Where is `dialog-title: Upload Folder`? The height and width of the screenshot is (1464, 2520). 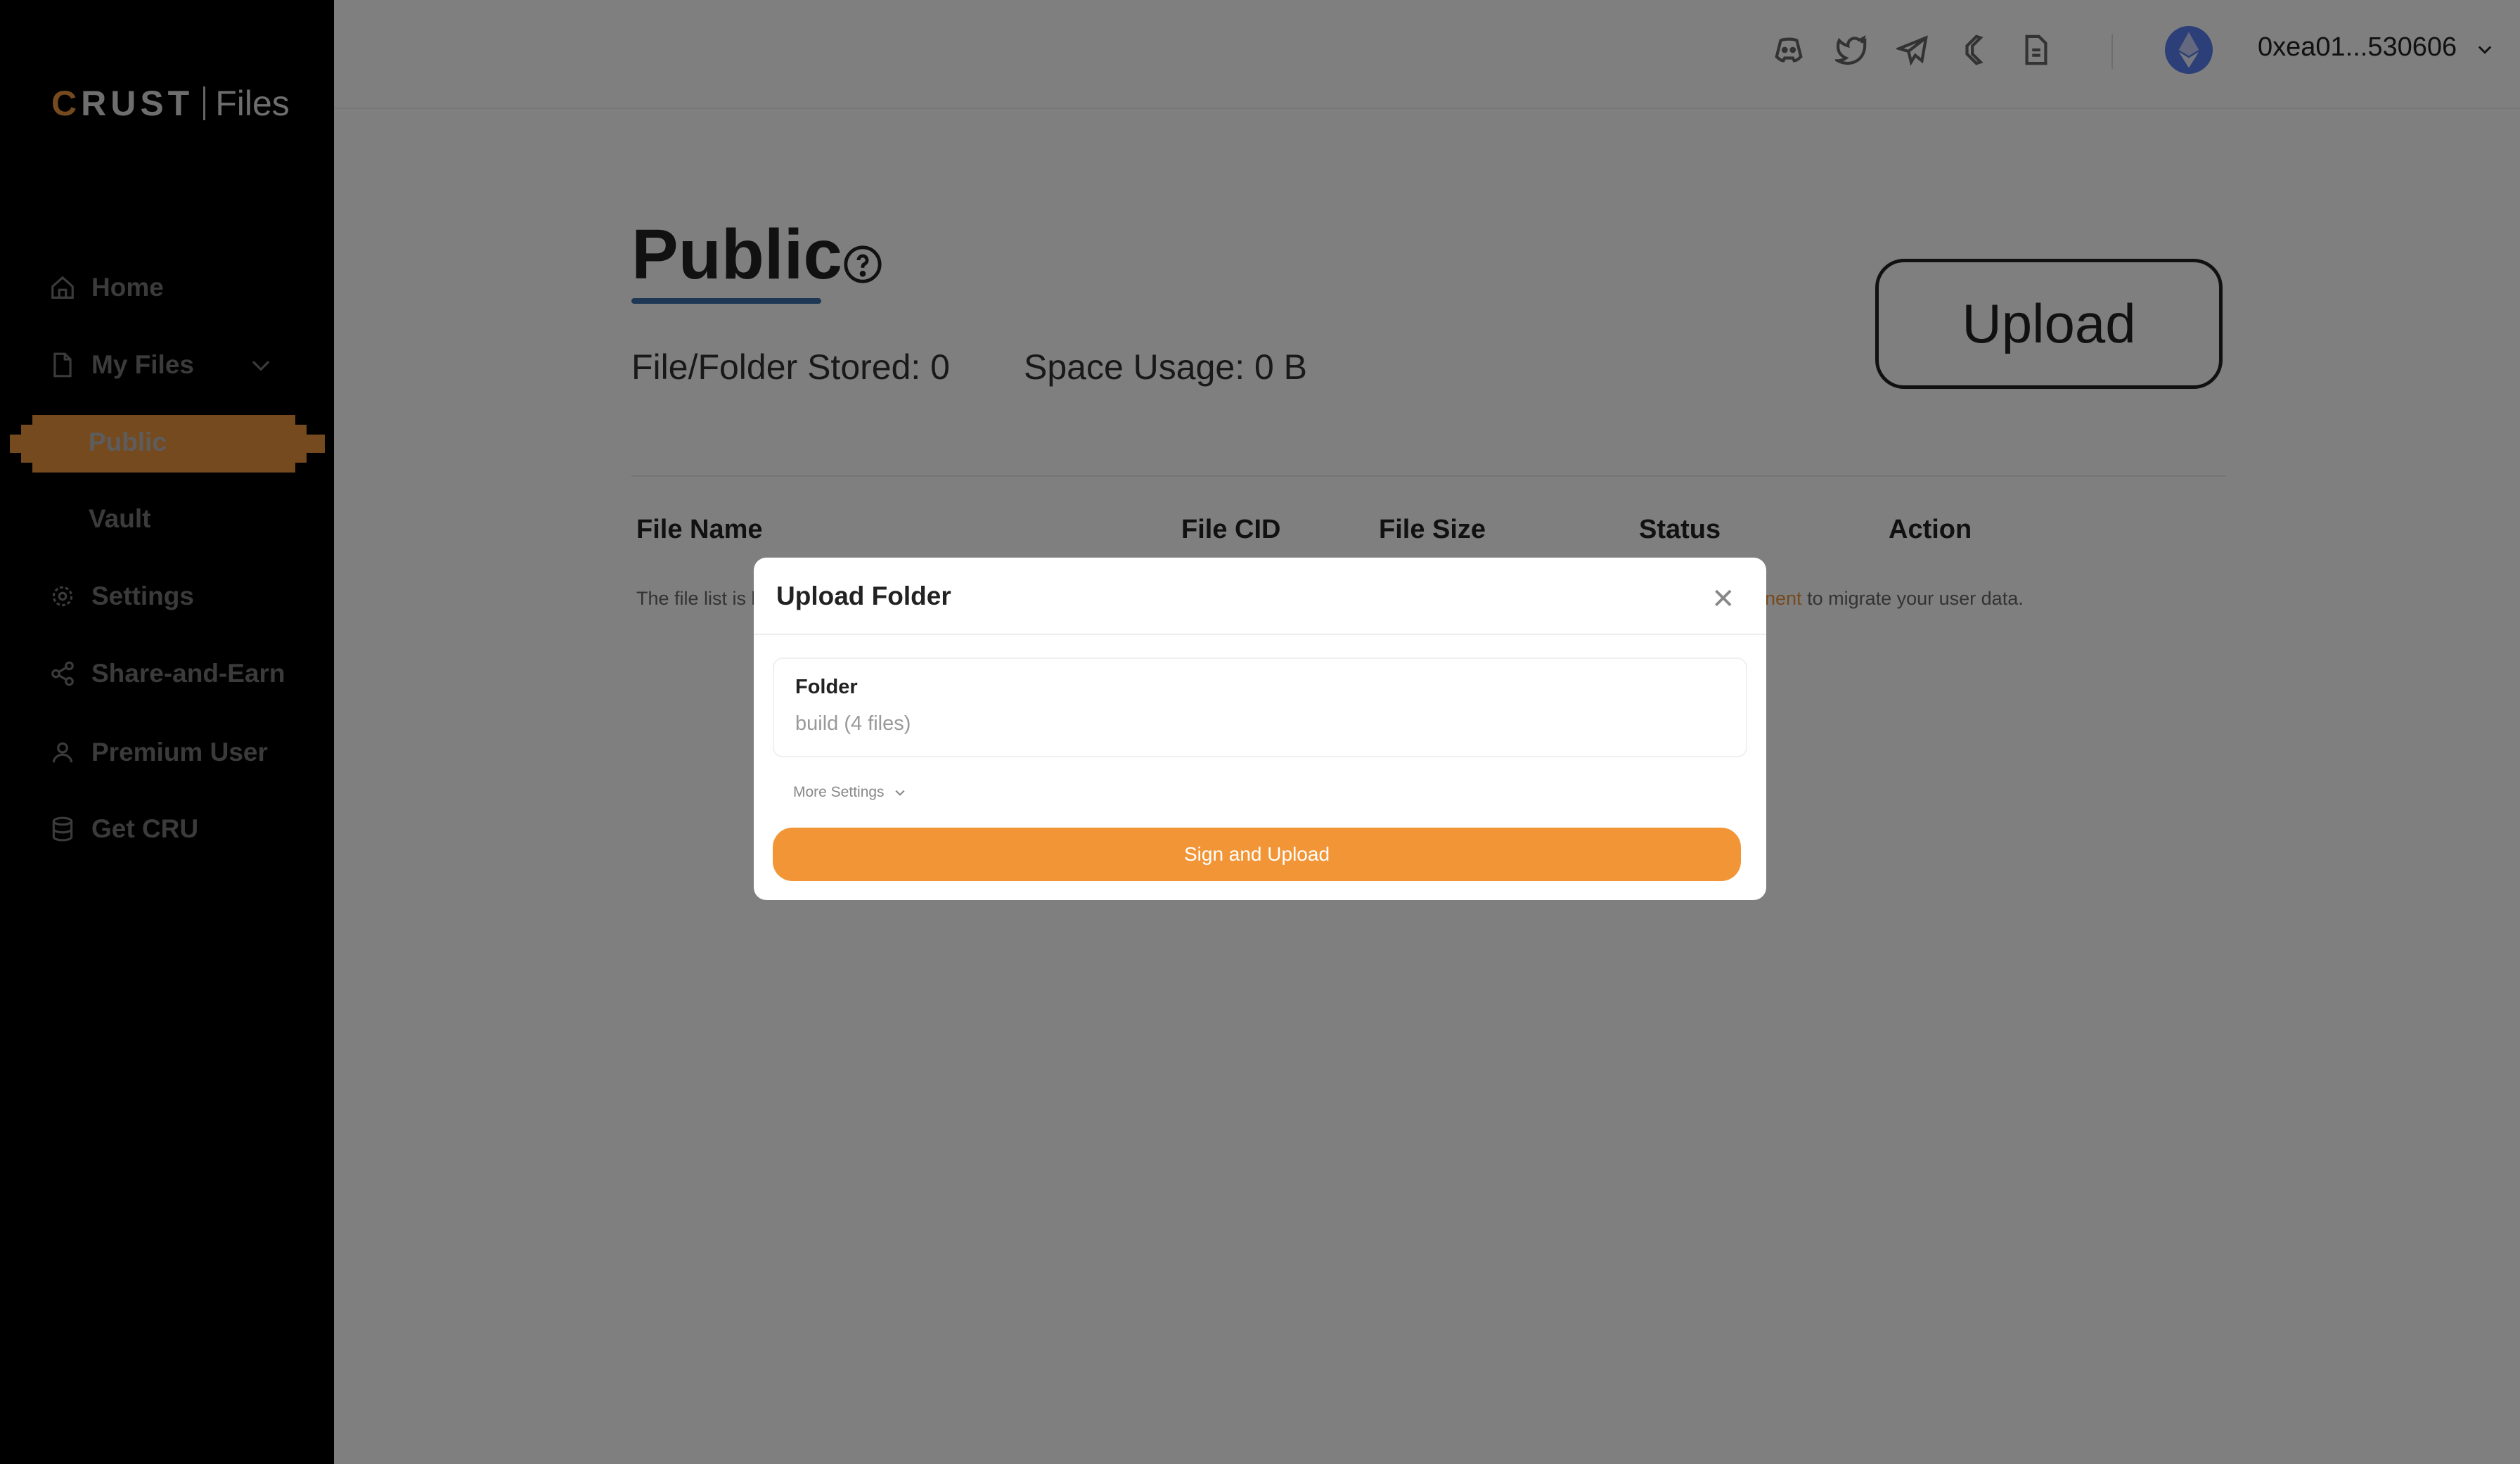
dialog-title: Upload Folder is located at coordinates (863, 596).